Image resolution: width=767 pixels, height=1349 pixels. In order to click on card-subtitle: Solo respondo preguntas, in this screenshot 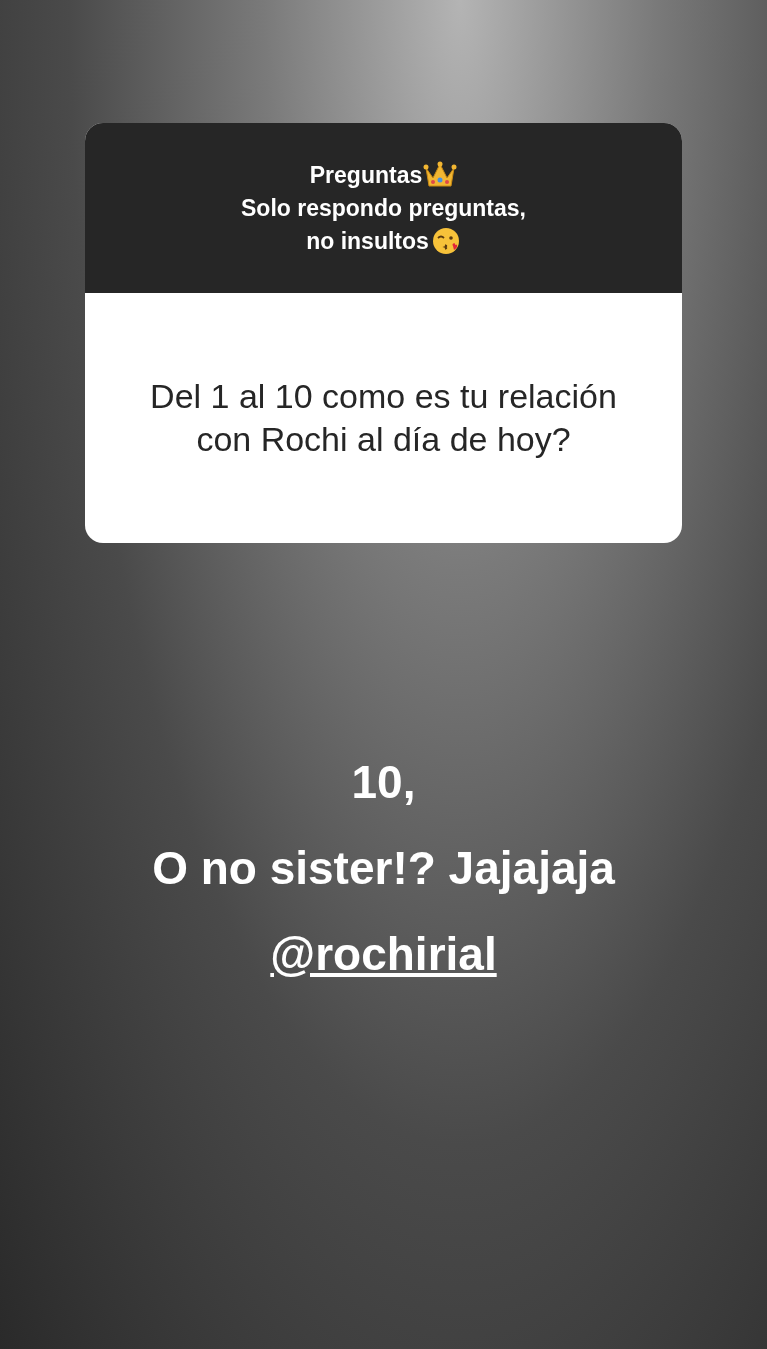, I will do `click(383, 208)`.